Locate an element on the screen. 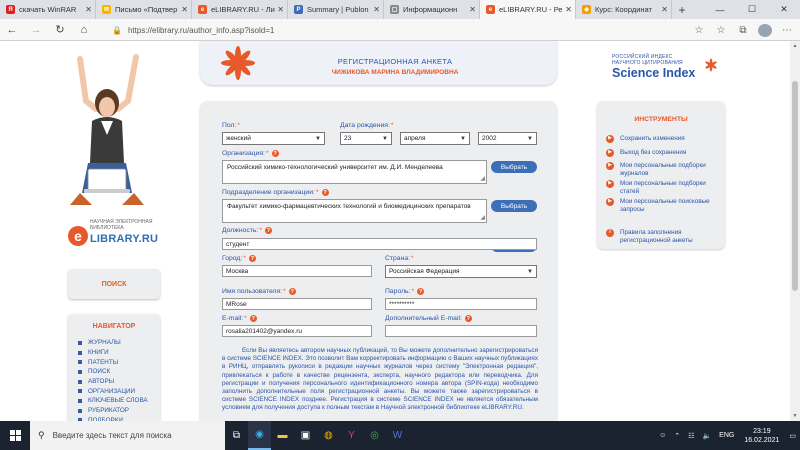 The width and height of the screenshot is (800, 450). navigator-item: ЖУРНАЛЫ is located at coordinates (119, 343).